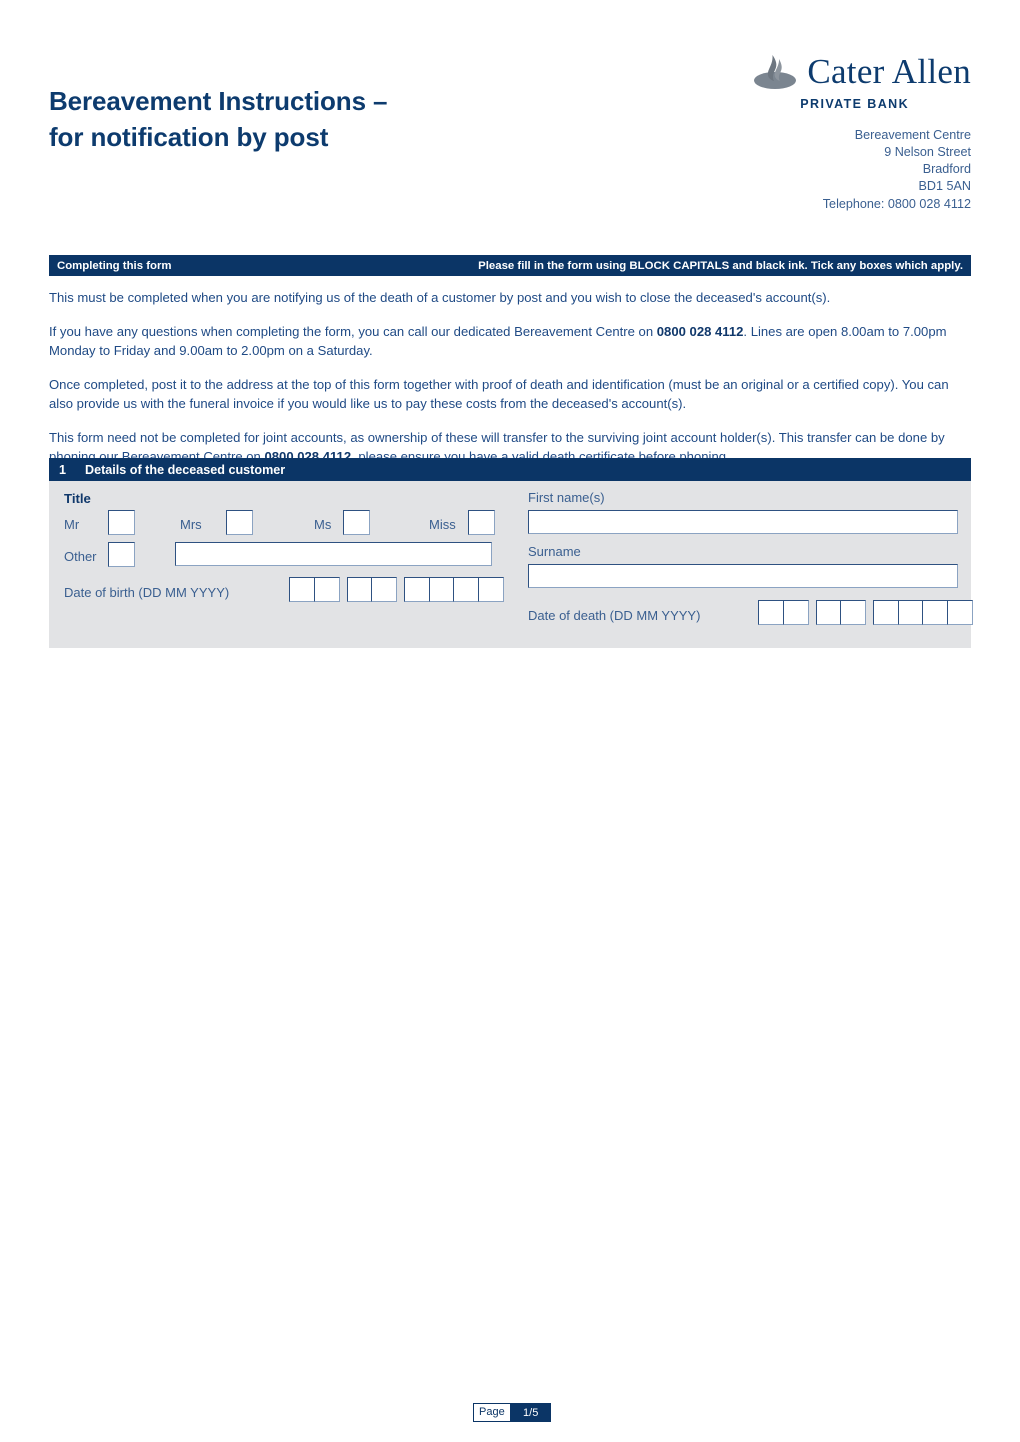 Image resolution: width=1020 pixels, height=1442 pixels. Describe the element at coordinates (481, 522) in the screenshot. I see `title-miss-checkbox` at that location.